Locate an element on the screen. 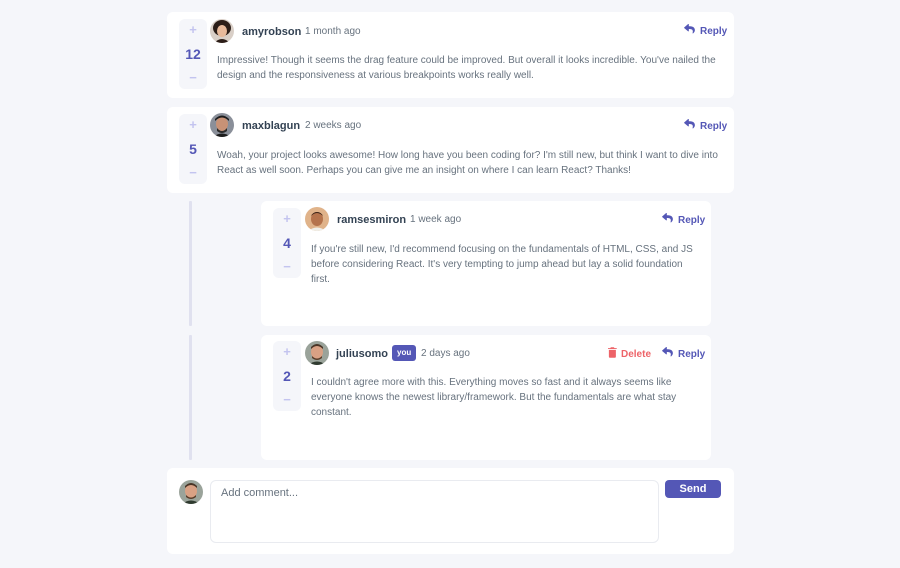 The height and width of the screenshot is (568, 900). vote-widget: + 5 − is located at coordinates (193, 149).